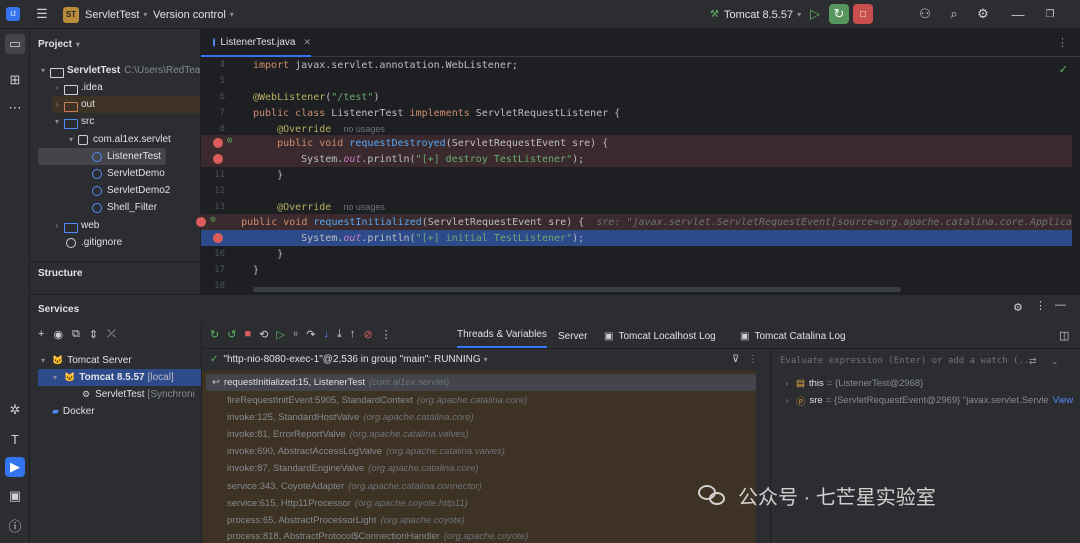  What do you see at coordinates (1050, 14) in the screenshot?
I see `restore-icon: ❐` at bounding box center [1050, 14].